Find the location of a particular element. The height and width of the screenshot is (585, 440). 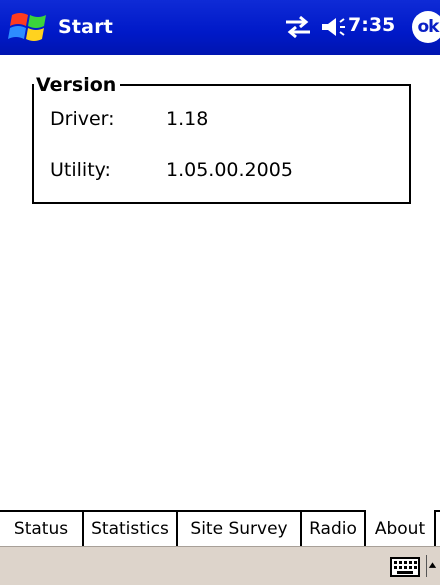

tab-site-survey: Site Survey is located at coordinates (240, 529).